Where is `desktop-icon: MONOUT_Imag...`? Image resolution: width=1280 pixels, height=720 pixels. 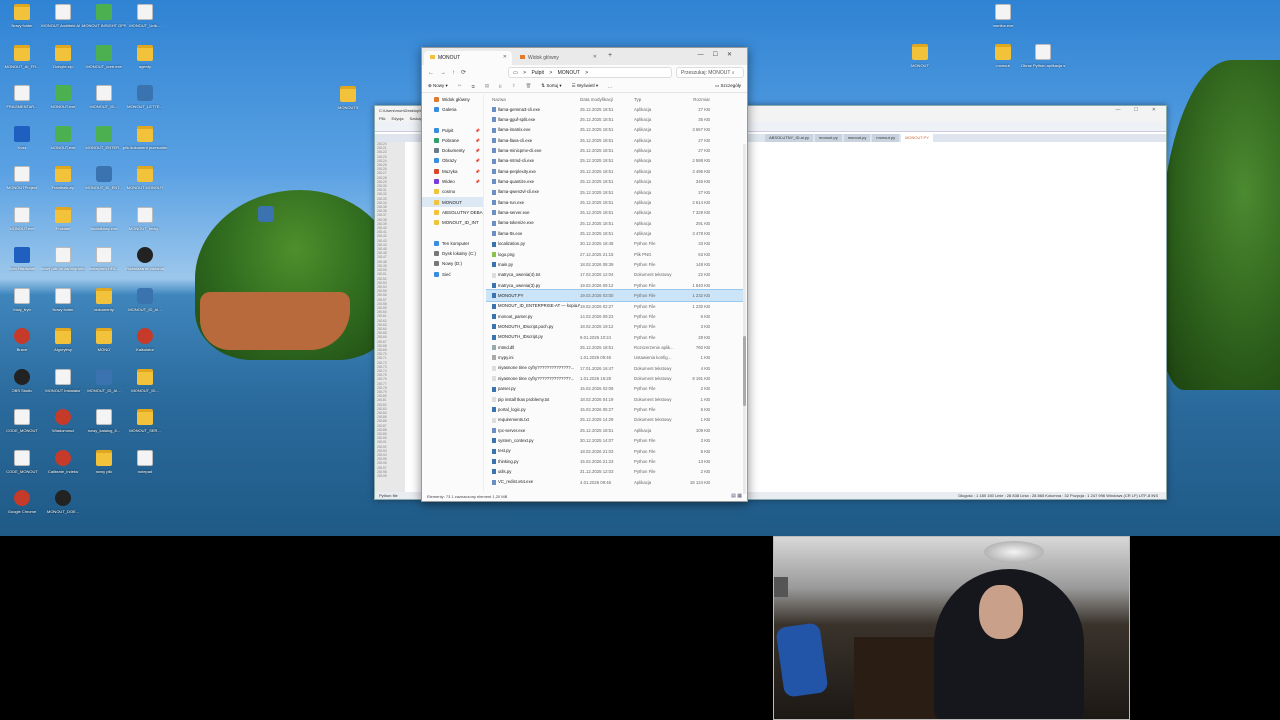 desktop-icon: MONOUT_Imag... is located at coordinates (145, 226).